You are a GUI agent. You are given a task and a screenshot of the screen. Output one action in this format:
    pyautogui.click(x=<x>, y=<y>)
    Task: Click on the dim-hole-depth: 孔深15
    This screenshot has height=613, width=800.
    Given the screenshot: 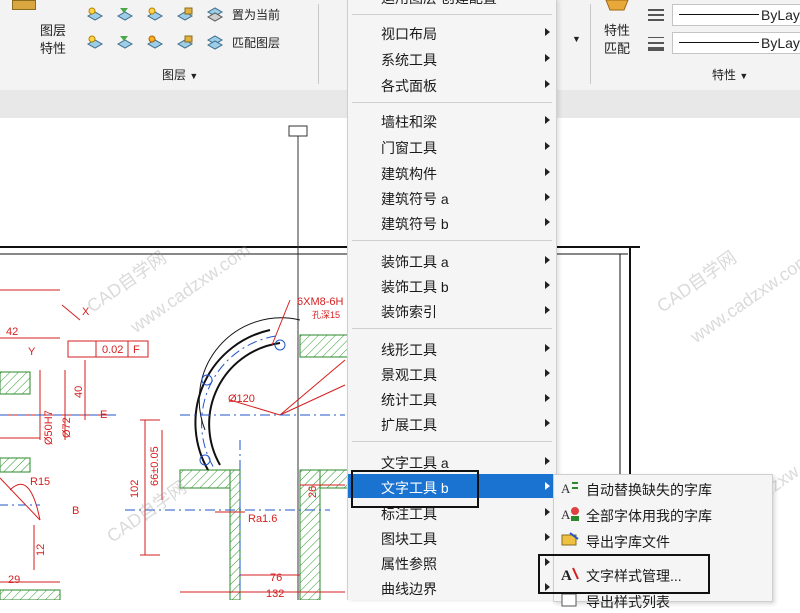 What is the action you would take?
    pyautogui.click(x=326, y=315)
    